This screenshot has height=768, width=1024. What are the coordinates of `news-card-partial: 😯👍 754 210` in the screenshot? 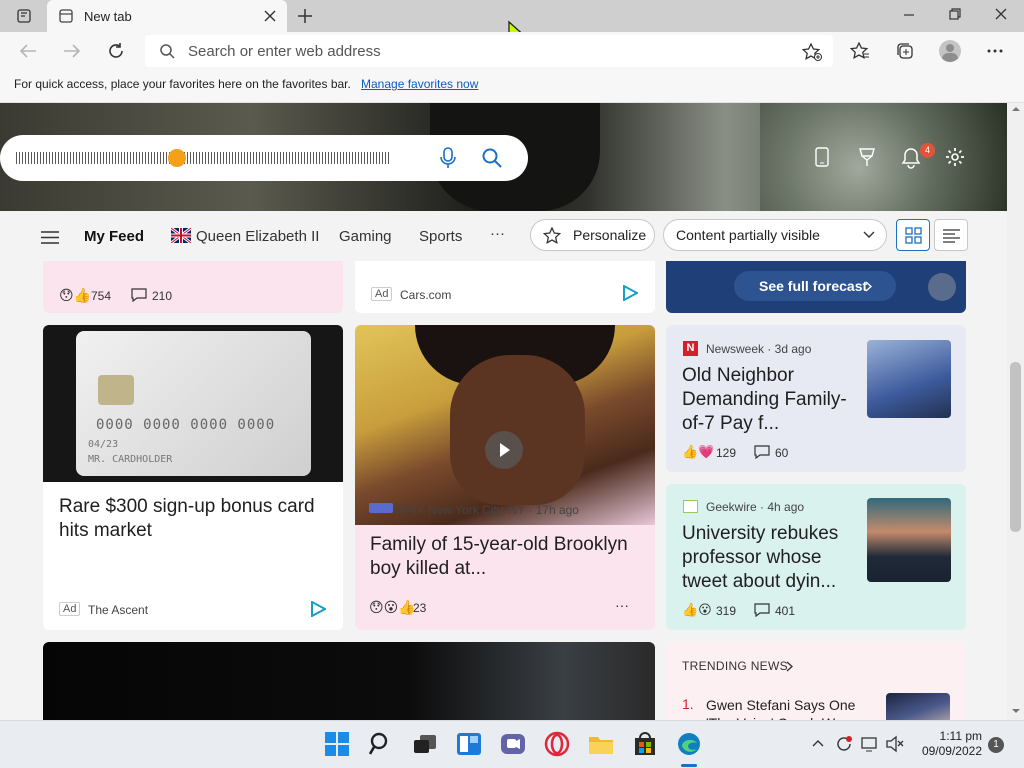 It's located at (193, 287).